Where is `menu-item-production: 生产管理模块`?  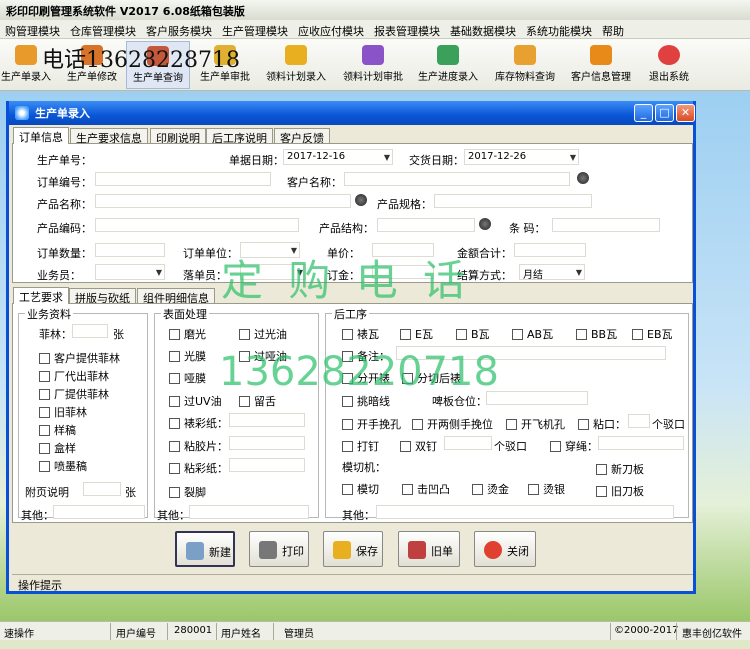 menu-item-production: 生产管理模块 is located at coordinates (255, 29).